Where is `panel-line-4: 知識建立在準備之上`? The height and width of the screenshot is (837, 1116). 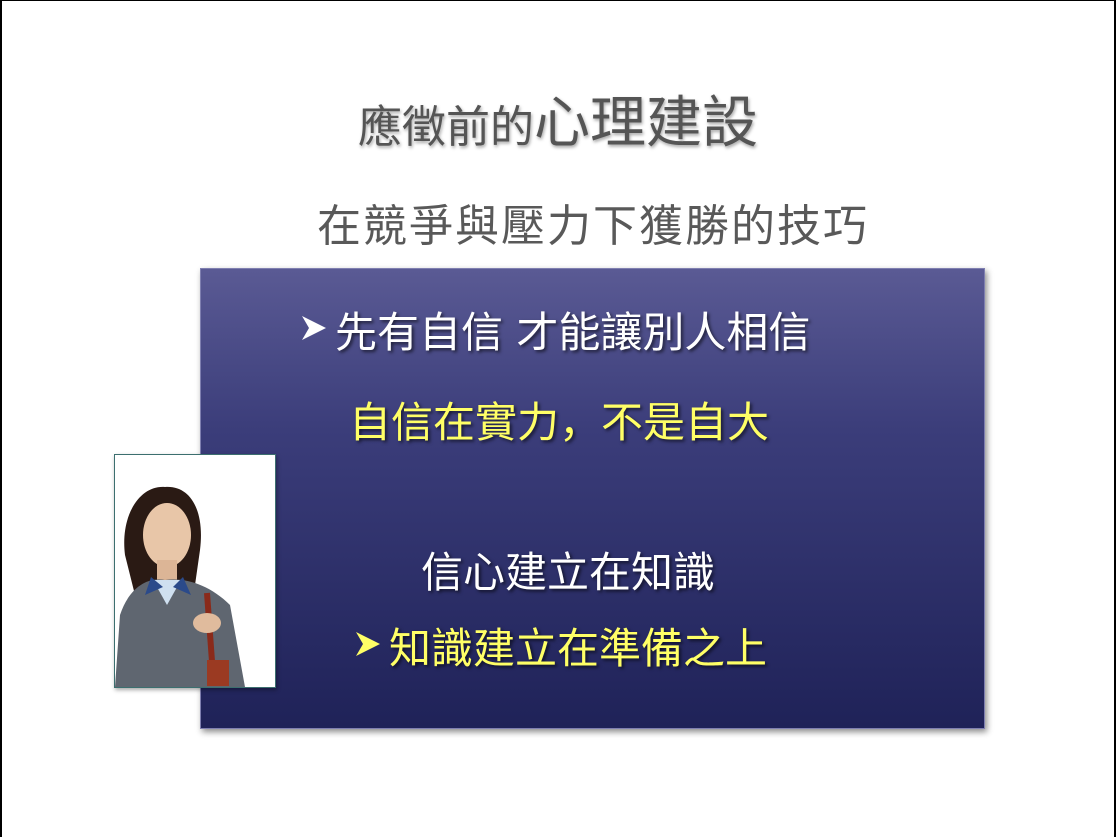
panel-line-4: 知識建立在準備之上 is located at coordinates (560, 645).